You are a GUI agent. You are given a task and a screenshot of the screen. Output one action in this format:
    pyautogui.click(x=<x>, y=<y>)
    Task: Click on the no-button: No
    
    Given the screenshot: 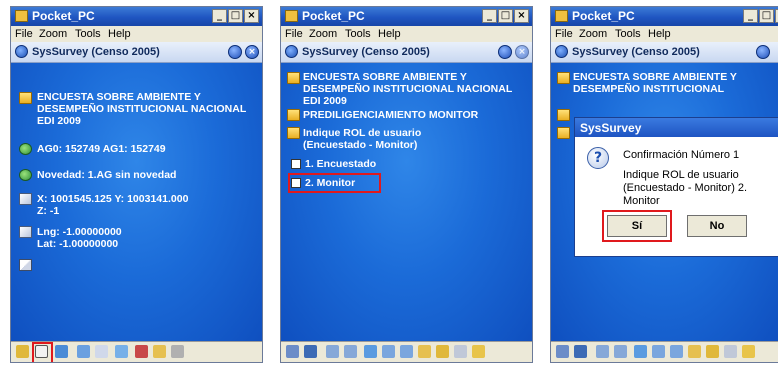 What is the action you would take?
    pyautogui.click(x=717, y=226)
    